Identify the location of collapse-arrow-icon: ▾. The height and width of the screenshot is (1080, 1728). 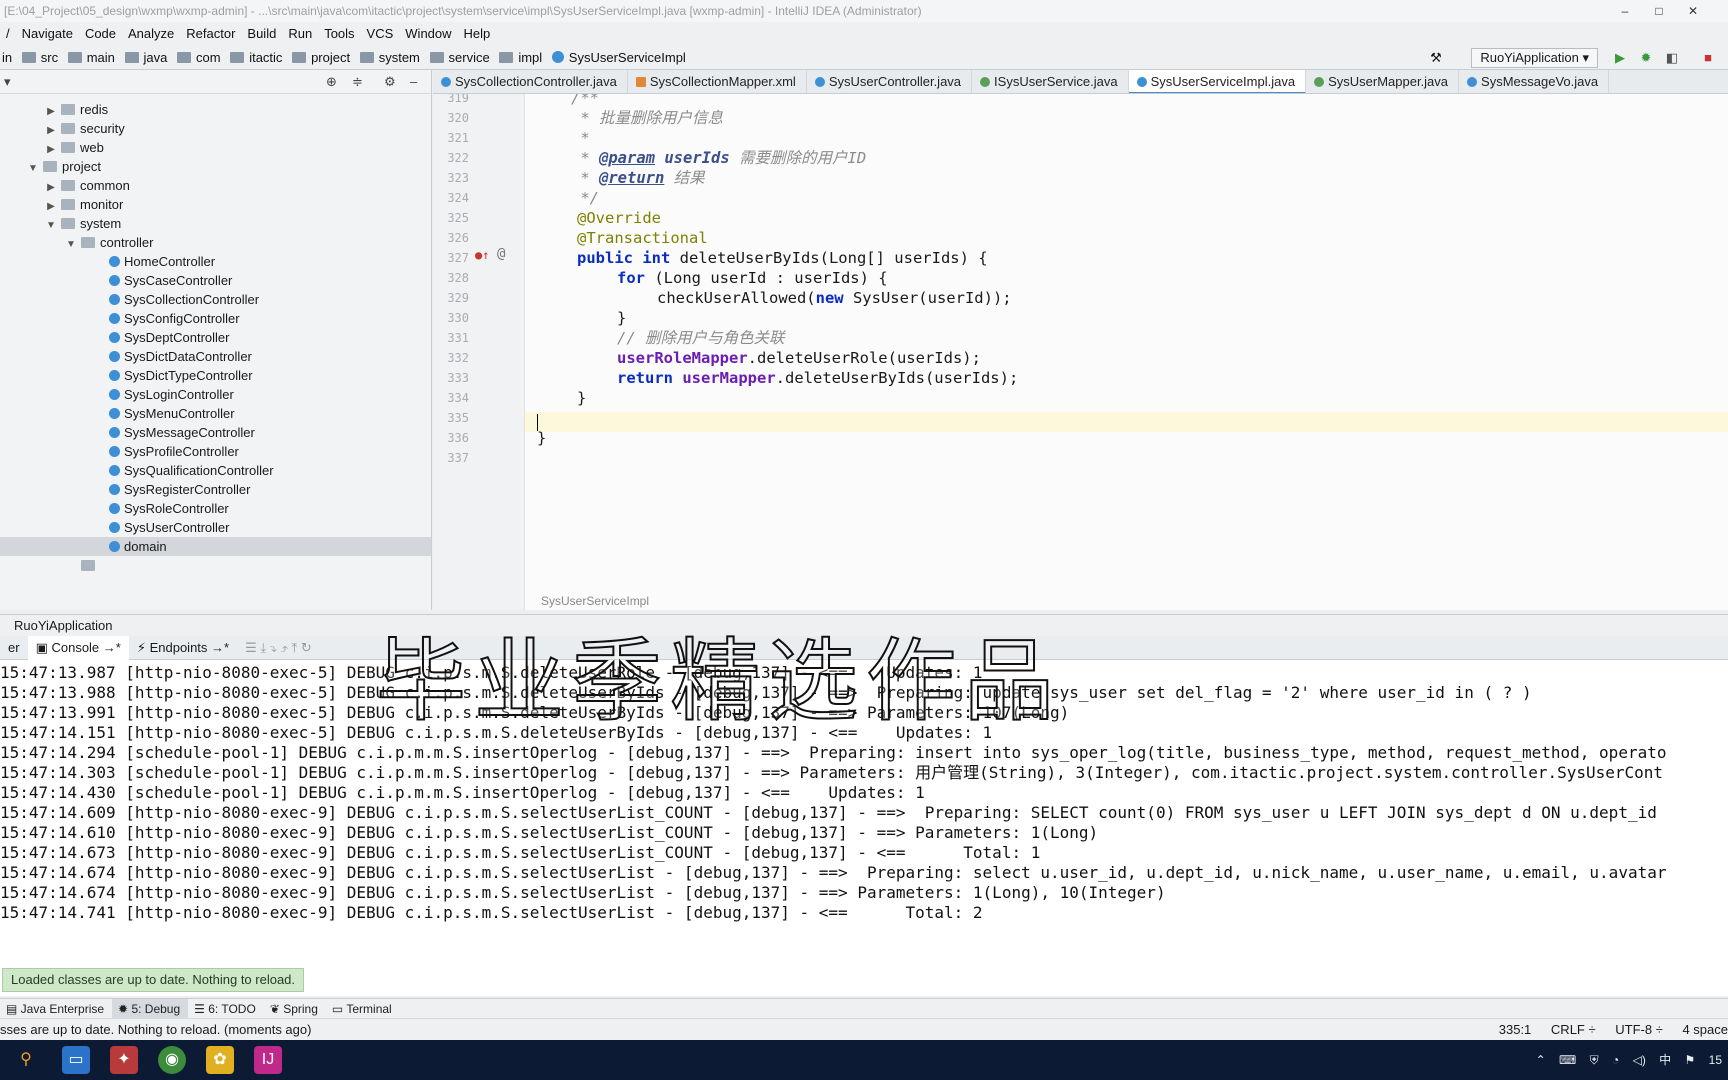
(7, 82).